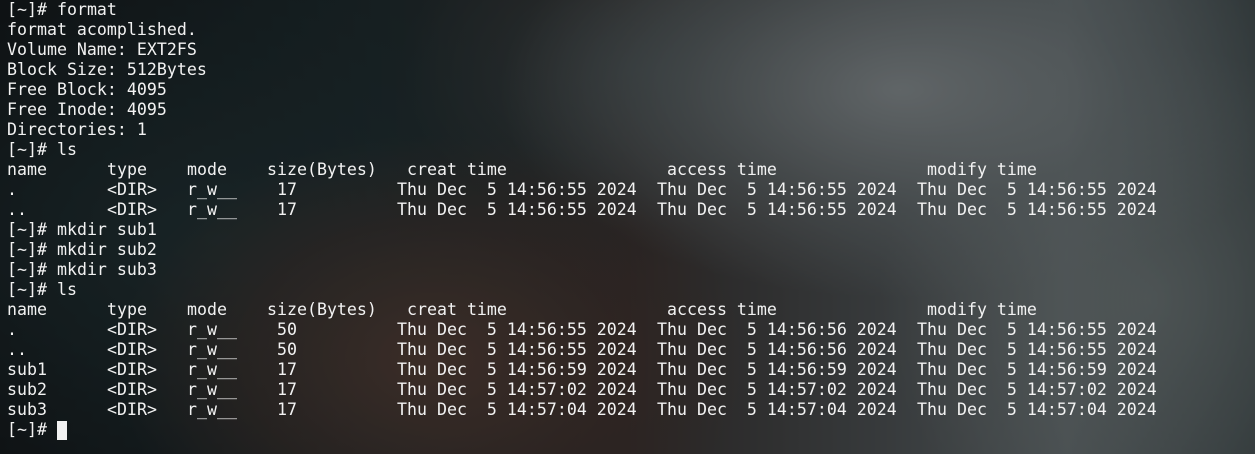 The image size is (1255, 454). What do you see at coordinates (106, 249) in the screenshot?
I see `command-text: mkdir sub2` at bounding box center [106, 249].